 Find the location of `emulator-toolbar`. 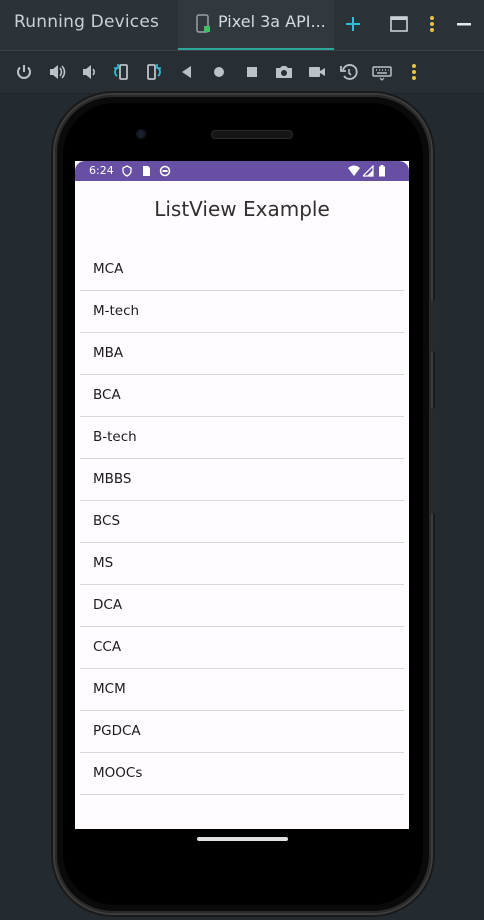

emulator-toolbar is located at coordinates (242, 72).